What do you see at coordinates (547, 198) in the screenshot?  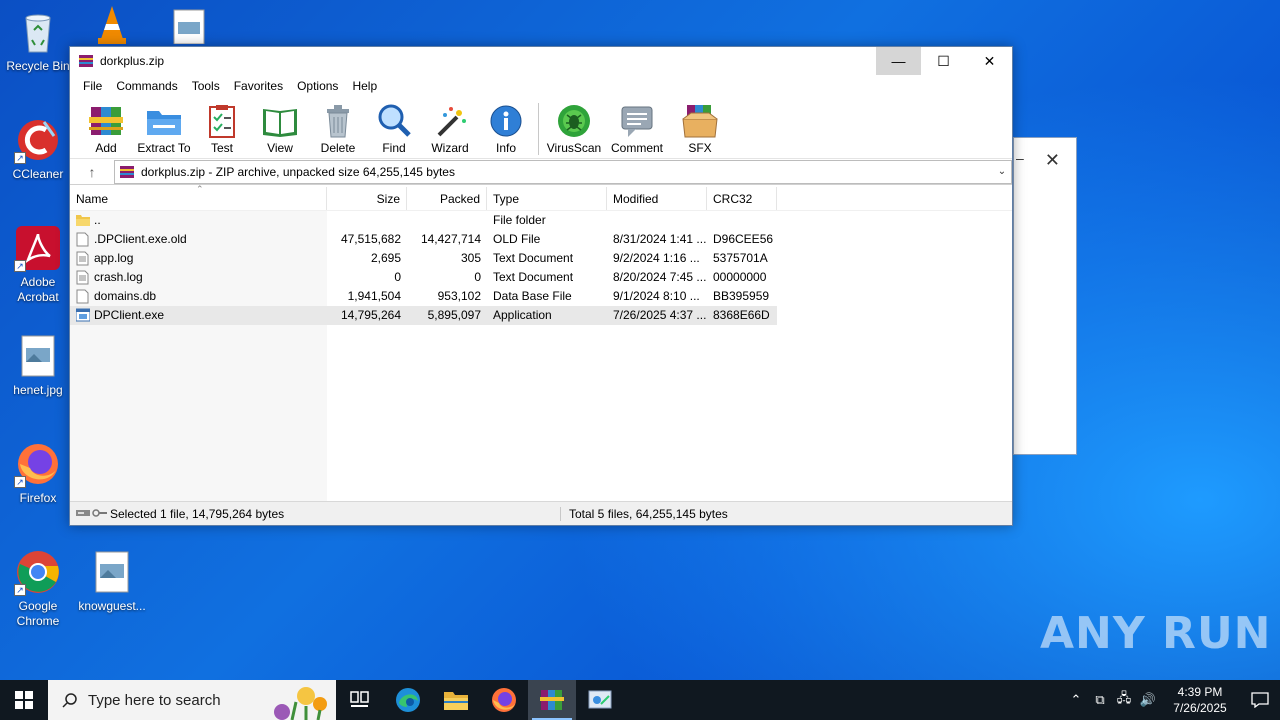 I see `column-header-type: Type` at bounding box center [547, 198].